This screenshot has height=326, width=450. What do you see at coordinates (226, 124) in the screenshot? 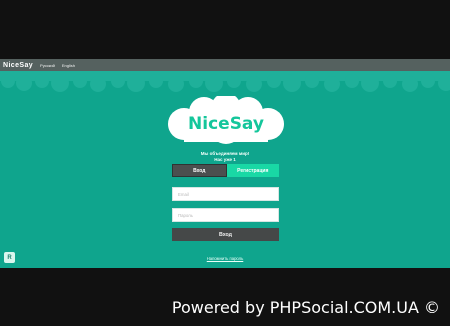
I see `logo-text: NiceSay` at bounding box center [226, 124].